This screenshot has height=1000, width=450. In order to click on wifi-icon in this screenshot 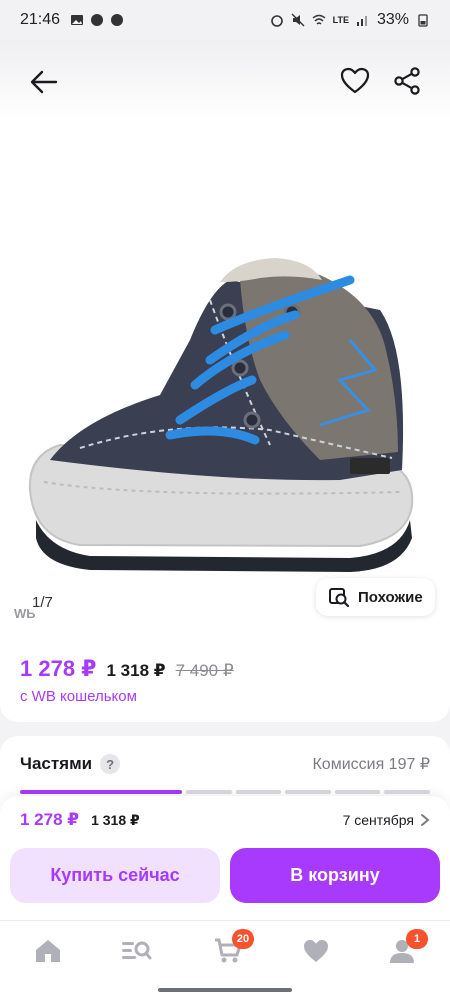, I will do `click(319, 19)`.